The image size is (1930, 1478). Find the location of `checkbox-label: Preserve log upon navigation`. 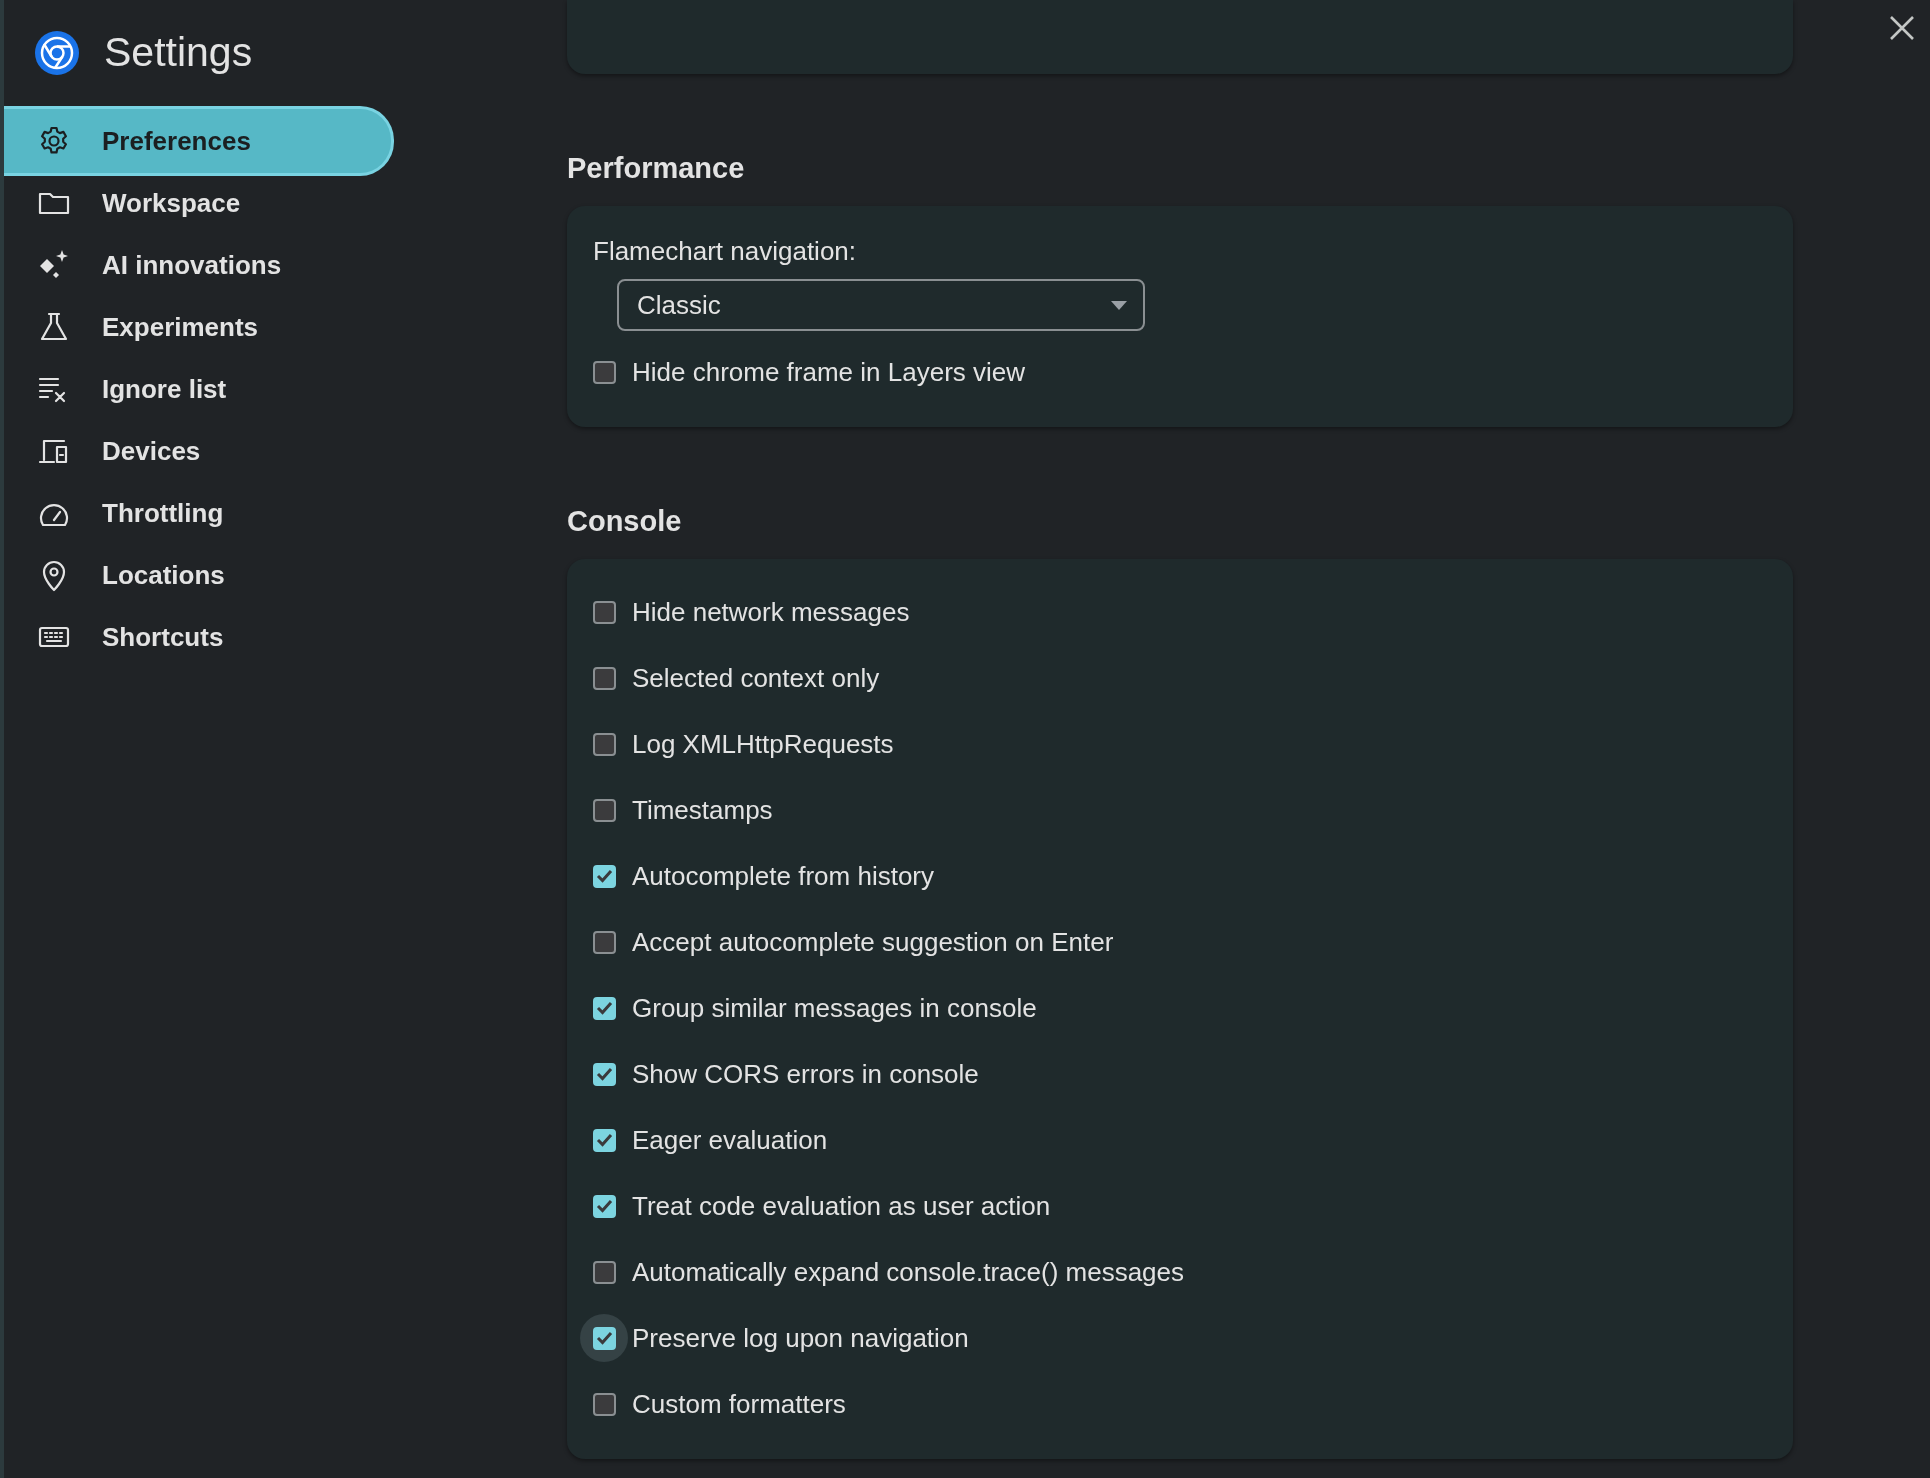

checkbox-label: Preserve log upon navigation is located at coordinates (800, 1338).